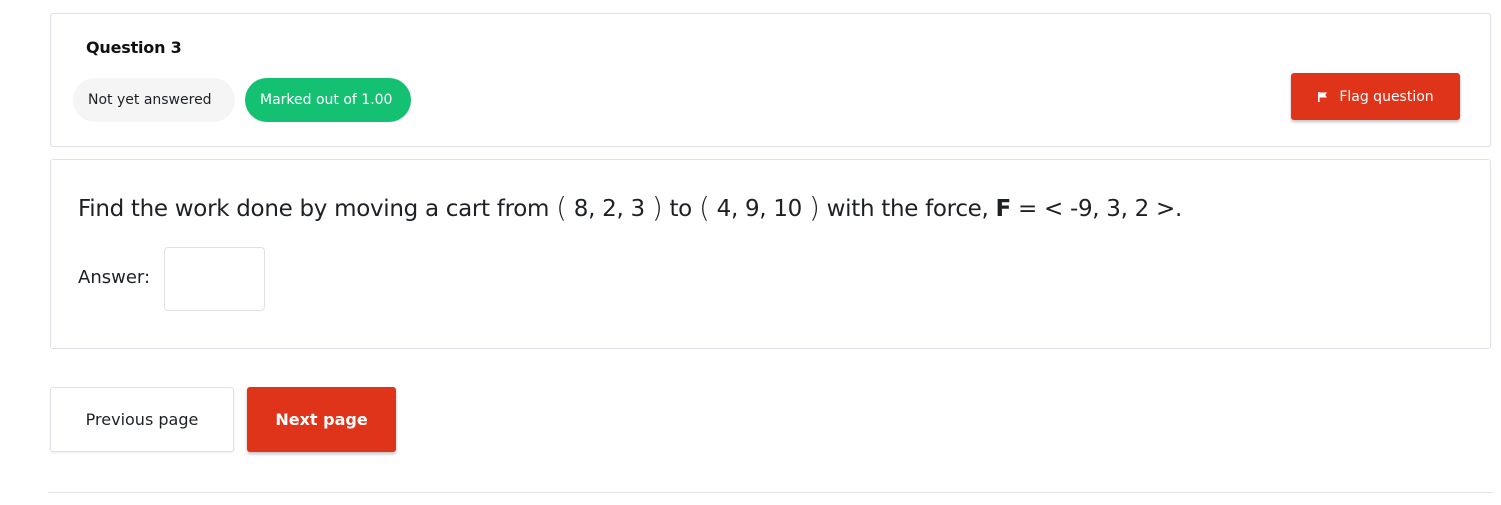 Image resolution: width=1501 pixels, height=505 pixels. I want to click on question-text-part: Find the work done by moving a cart from, so click(317, 209).